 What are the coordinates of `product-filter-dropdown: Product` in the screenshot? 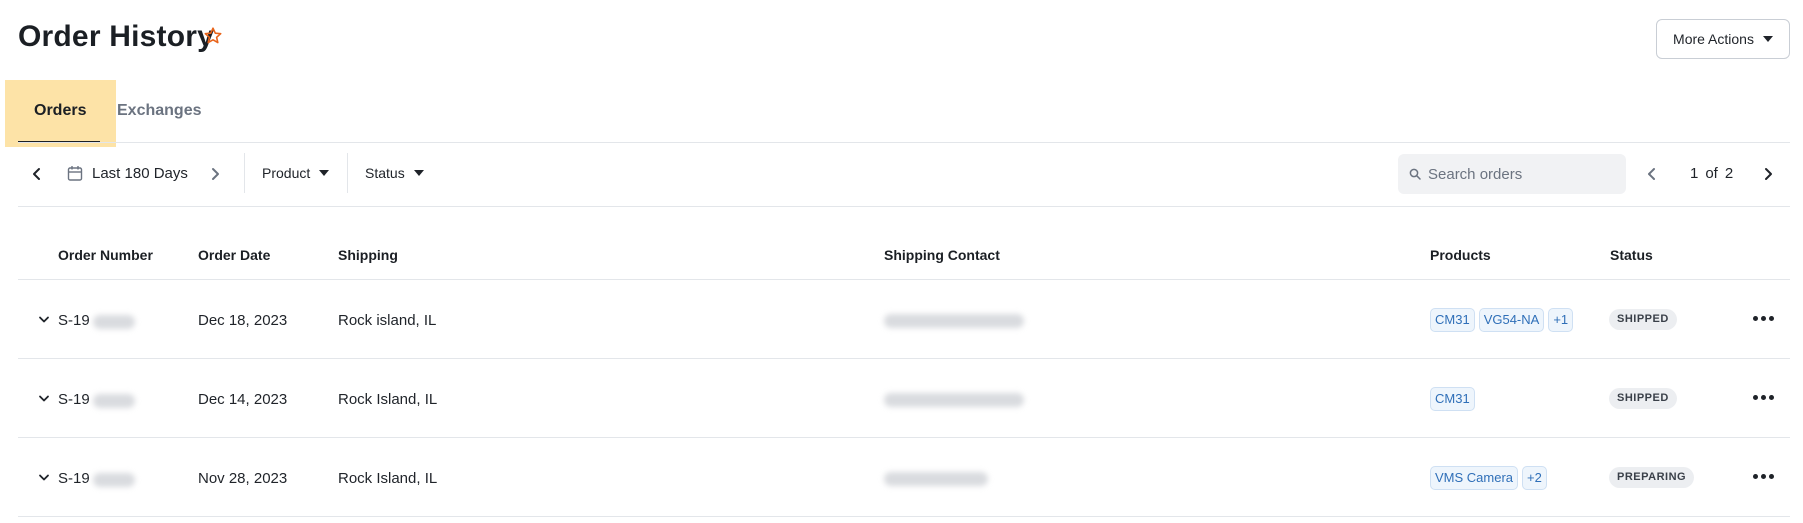 It's located at (296, 173).